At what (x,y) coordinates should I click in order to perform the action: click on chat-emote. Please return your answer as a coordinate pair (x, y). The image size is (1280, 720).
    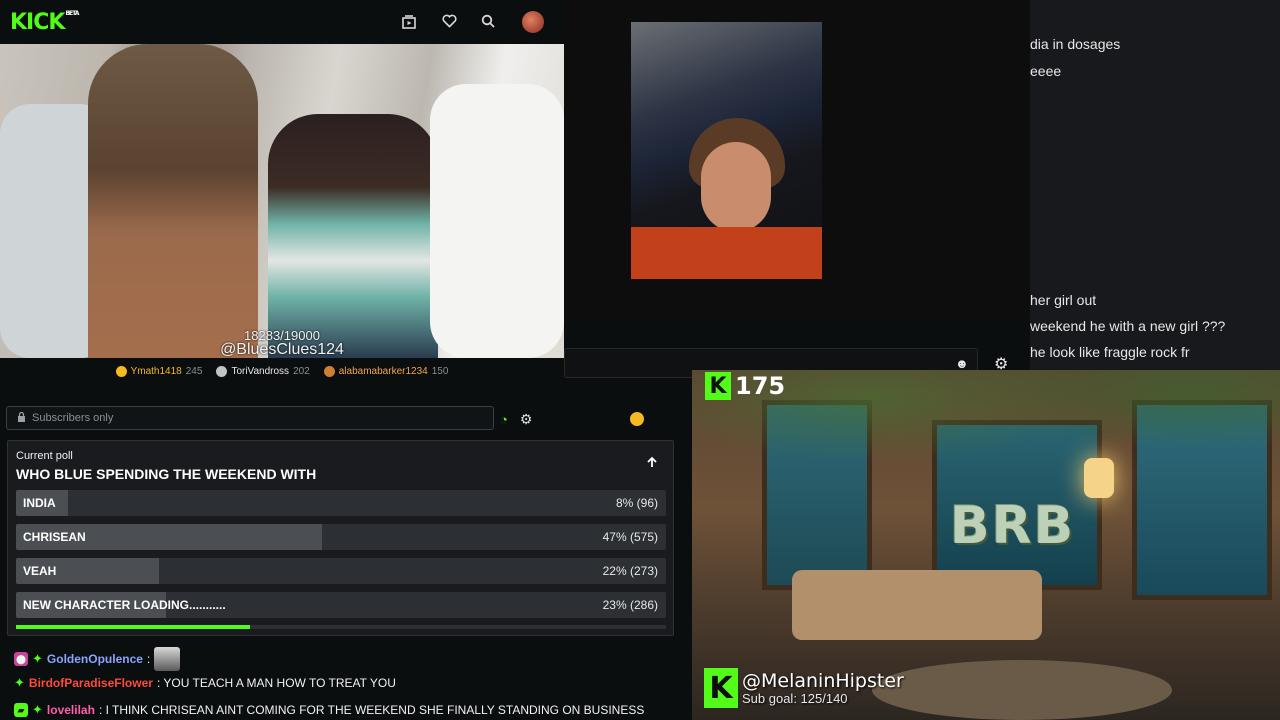
    Looking at the image, I should click on (167, 659).